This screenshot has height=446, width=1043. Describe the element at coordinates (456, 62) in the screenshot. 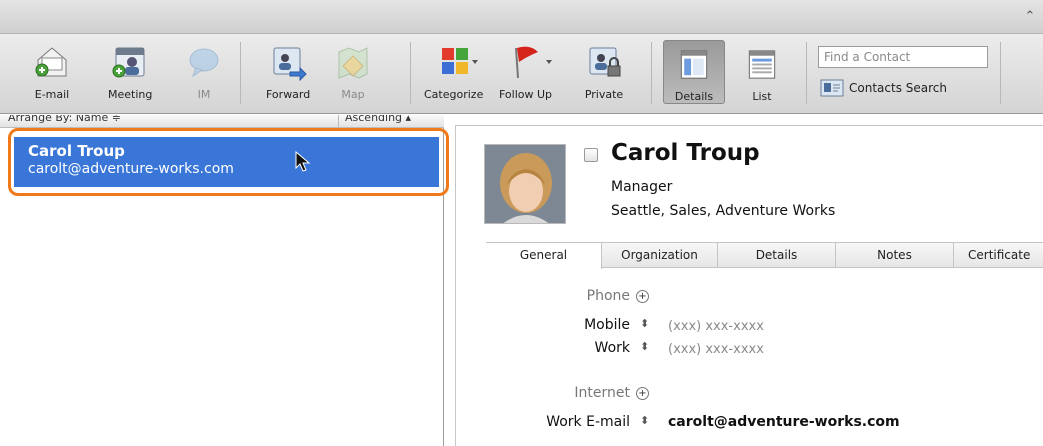

I see `category-squares-icon` at that location.